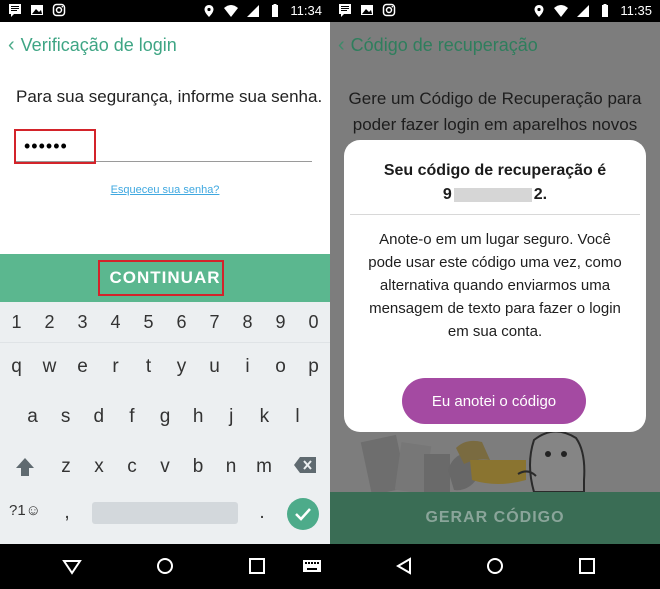 This screenshot has width=660, height=589. What do you see at coordinates (32, 417) in the screenshot?
I see `key-a: a` at bounding box center [32, 417].